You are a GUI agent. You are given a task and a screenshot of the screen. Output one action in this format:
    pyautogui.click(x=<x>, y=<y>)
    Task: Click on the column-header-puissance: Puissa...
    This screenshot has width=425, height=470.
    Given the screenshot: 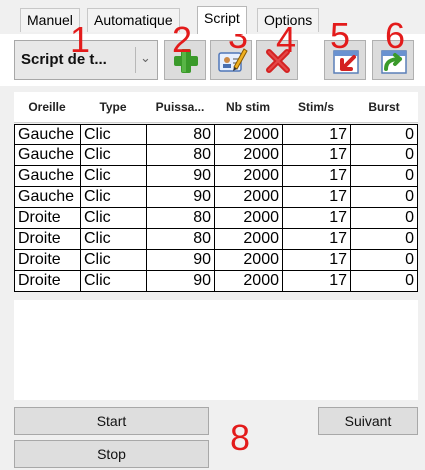 What is the action you would take?
    pyautogui.click(x=180, y=107)
    